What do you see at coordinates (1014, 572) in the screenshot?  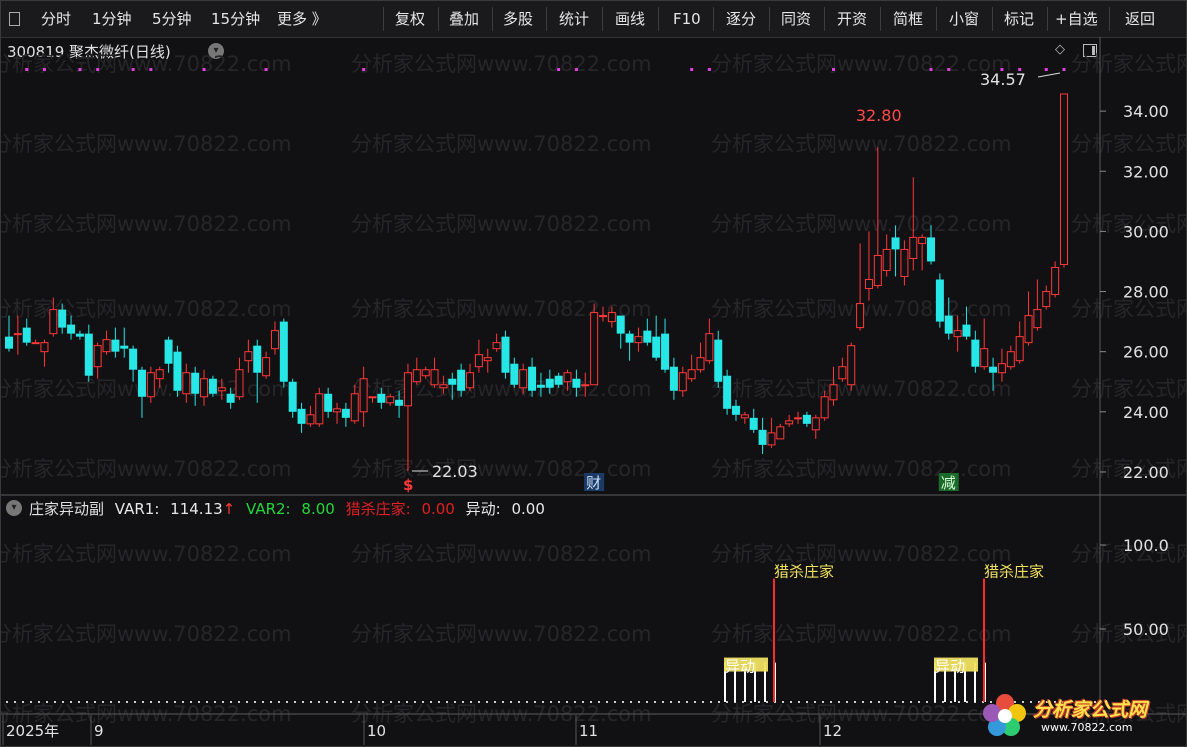 I see `hunt-label: 猎杀庄家` at bounding box center [1014, 572].